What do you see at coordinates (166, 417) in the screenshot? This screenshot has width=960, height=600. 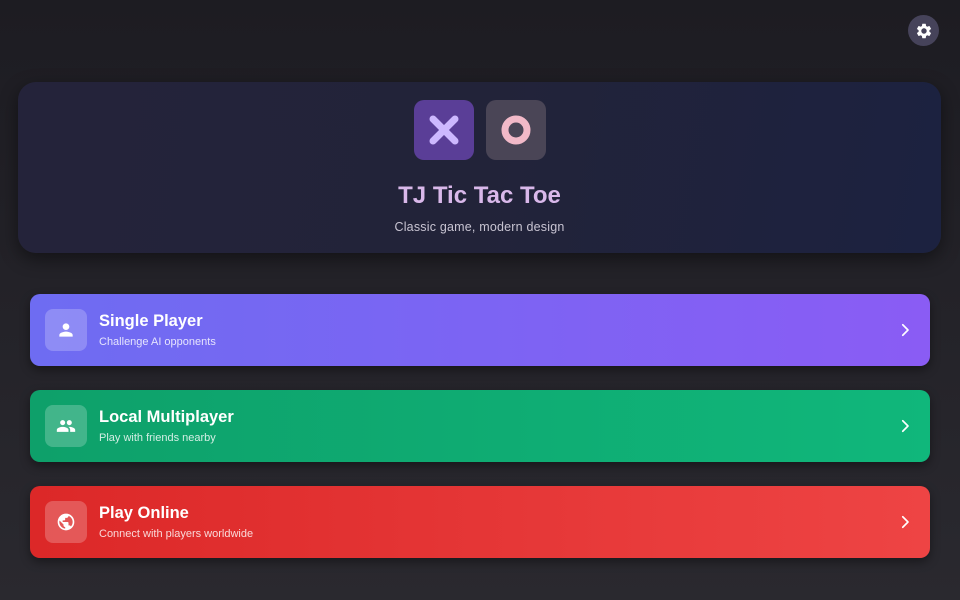 I see `mode-title: Local Multiplayer` at bounding box center [166, 417].